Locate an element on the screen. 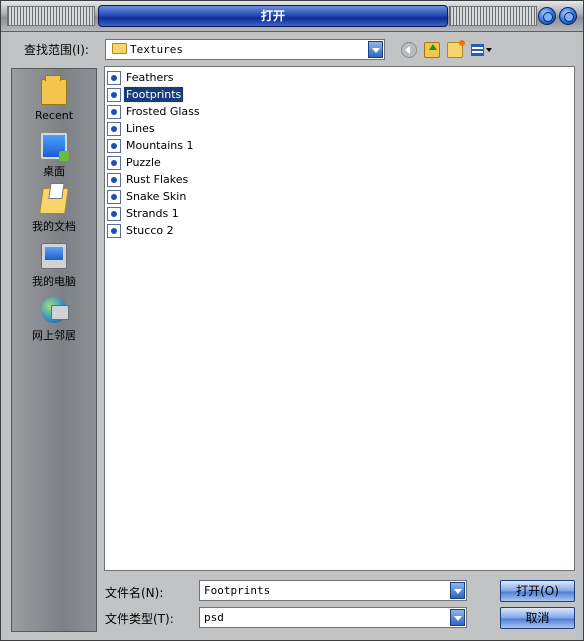 The image size is (584, 641). place-my-computer: 我的电脑 is located at coordinates (54, 266).